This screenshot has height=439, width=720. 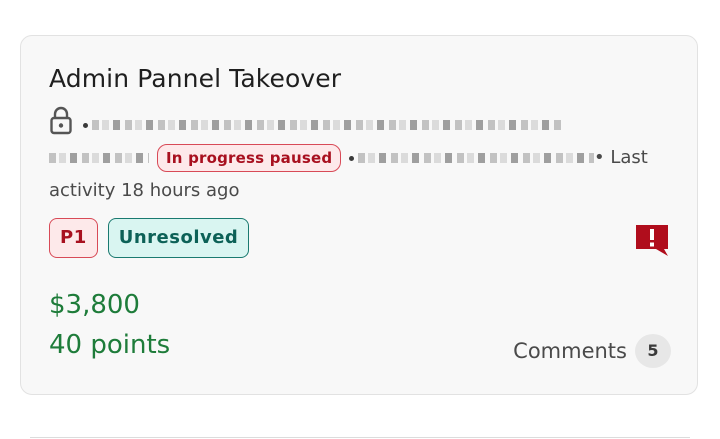 What do you see at coordinates (61, 120) in the screenshot?
I see `lock-icon` at bounding box center [61, 120].